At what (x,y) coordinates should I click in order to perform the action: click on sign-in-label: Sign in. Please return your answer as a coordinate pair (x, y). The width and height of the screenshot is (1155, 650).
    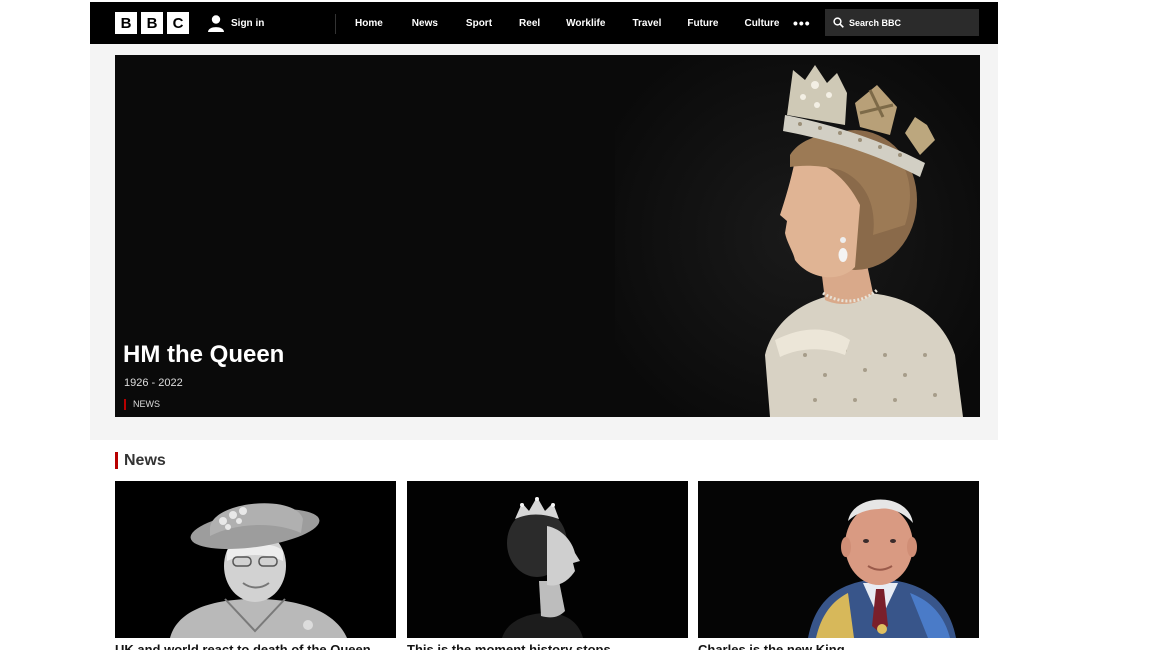
    Looking at the image, I should click on (248, 23).